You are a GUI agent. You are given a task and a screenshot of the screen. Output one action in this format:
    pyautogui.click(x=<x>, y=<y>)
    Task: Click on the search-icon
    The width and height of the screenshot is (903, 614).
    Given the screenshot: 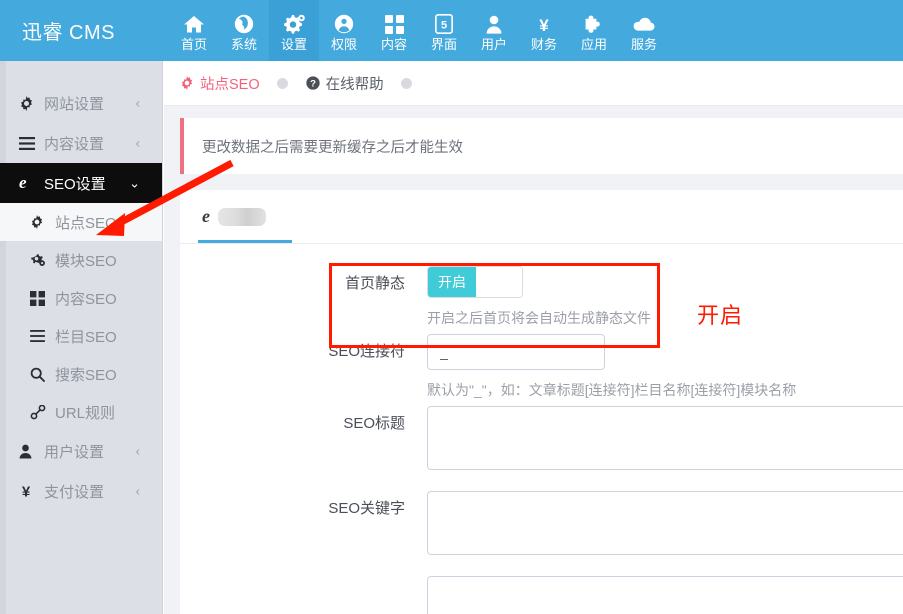 What is the action you would take?
    pyautogui.click(x=41, y=374)
    